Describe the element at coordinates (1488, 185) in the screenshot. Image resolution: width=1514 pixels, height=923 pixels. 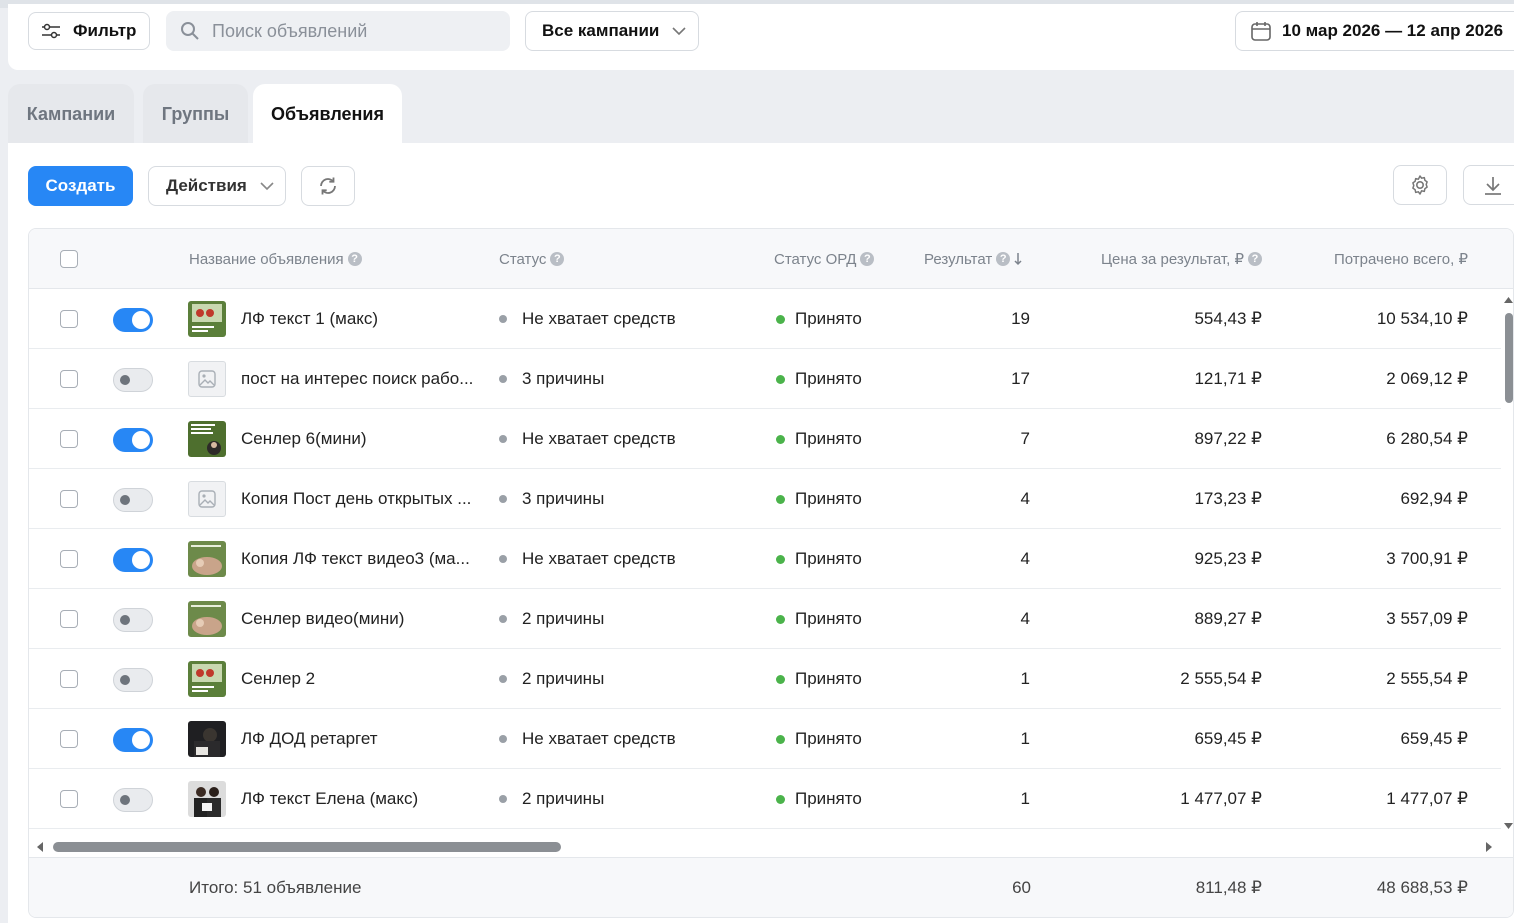
I see `download-button` at that location.